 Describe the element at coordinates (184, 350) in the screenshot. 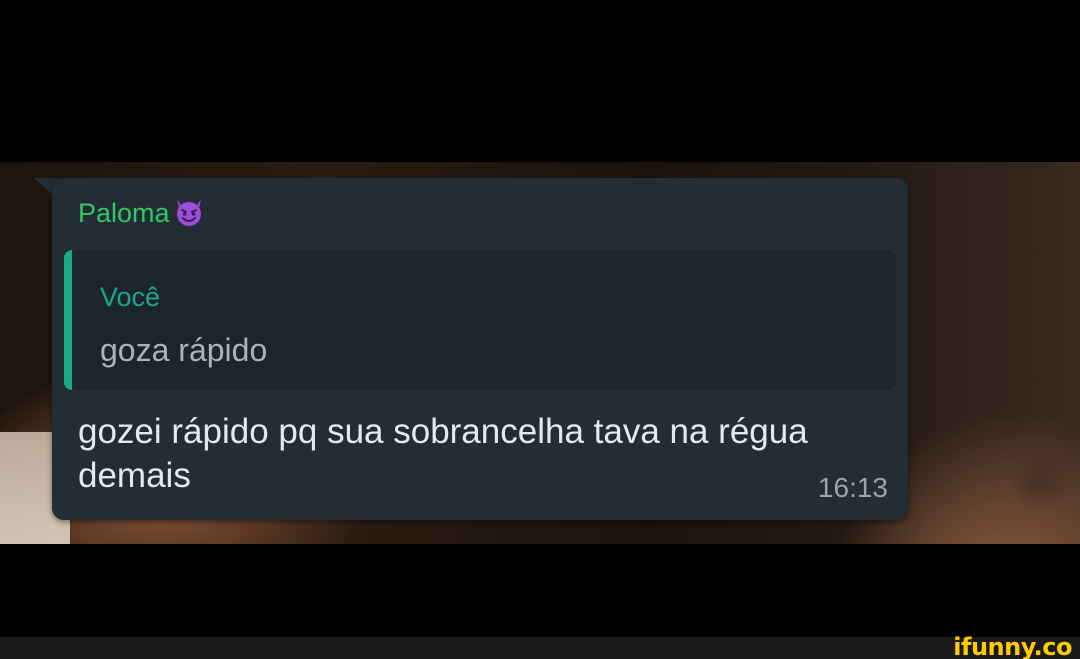

I see `quote-text: goza rápido` at that location.